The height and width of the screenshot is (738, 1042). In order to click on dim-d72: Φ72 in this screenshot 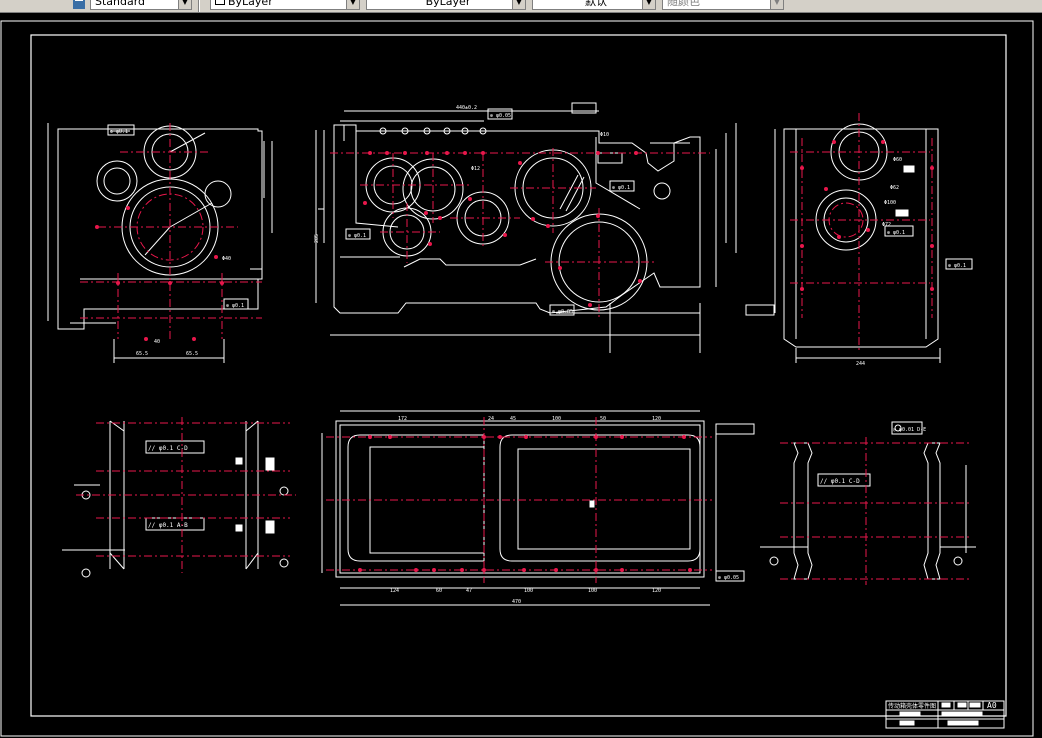, I will do `click(886, 225)`.